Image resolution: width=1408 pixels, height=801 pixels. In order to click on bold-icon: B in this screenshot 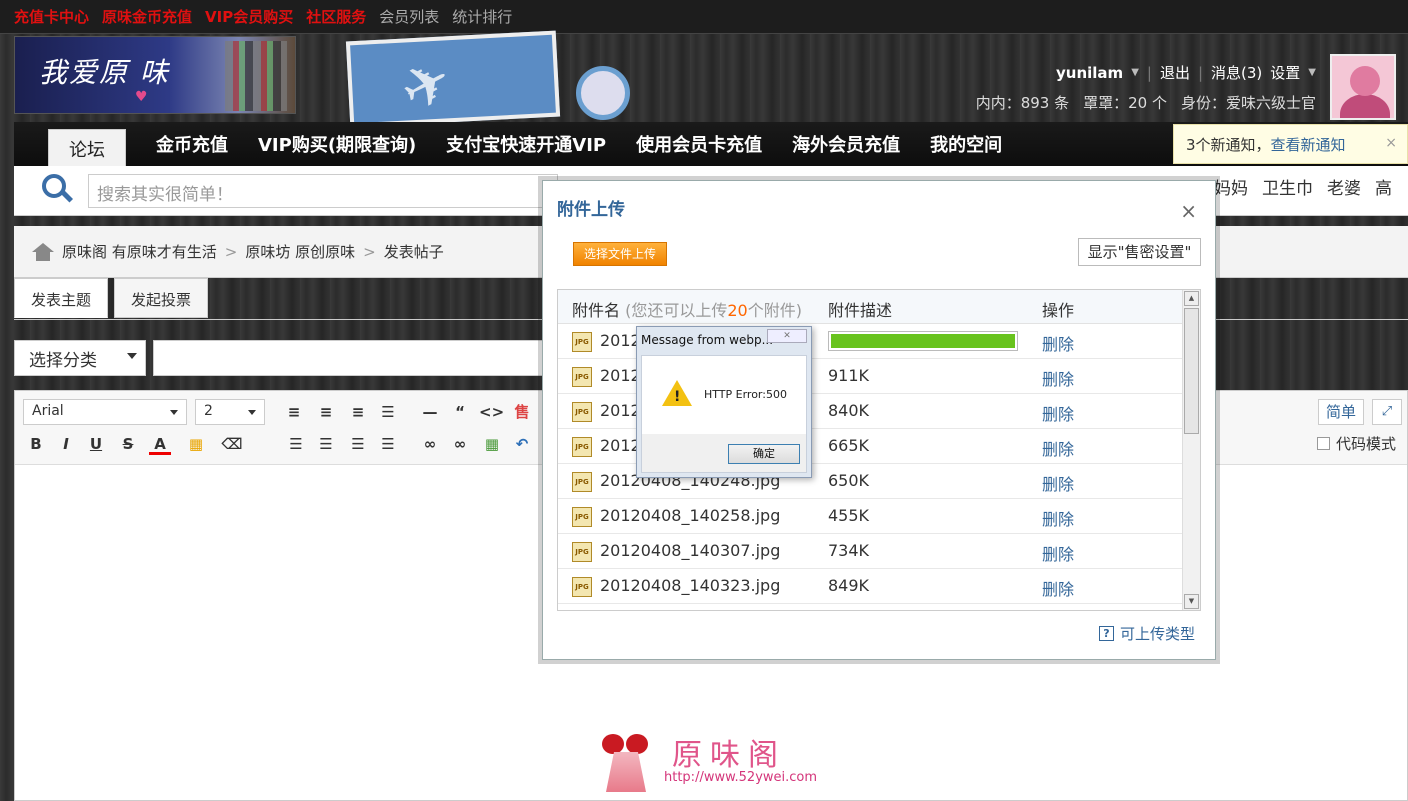, I will do `click(36, 444)`.